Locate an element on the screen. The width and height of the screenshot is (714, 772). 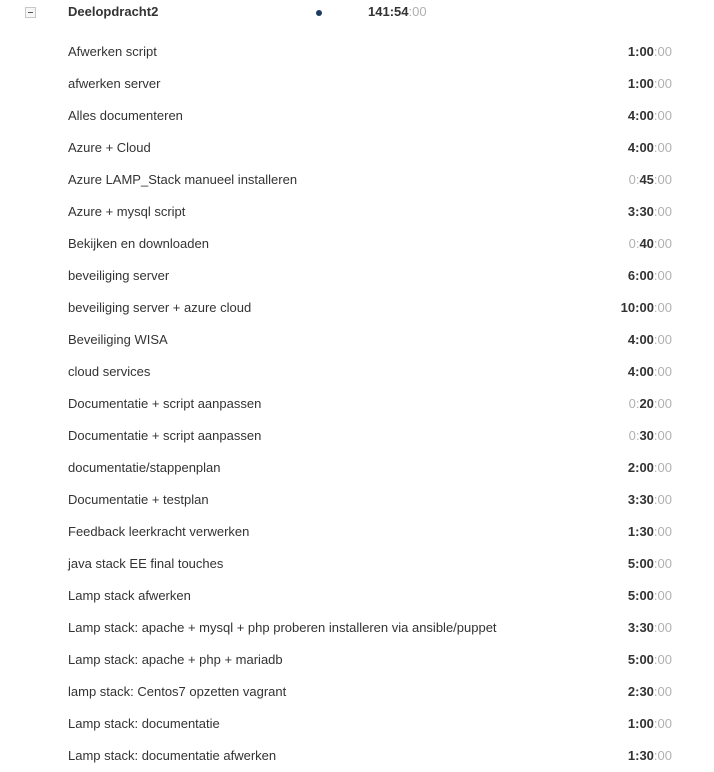
entry-duration-main: 45 is located at coordinates (646, 179).